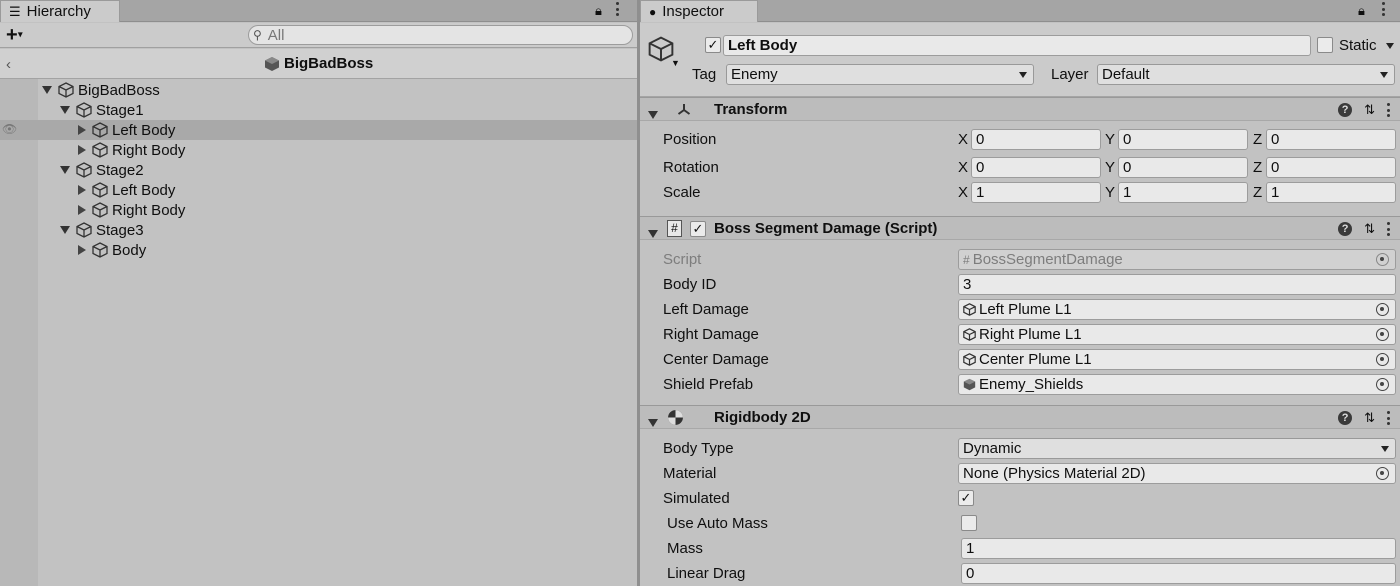 The image size is (1400, 586). What do you see at coordinates (1036, 192) in the screenshot?
I see `transform-x-field: 1` at bounding box center [1036, 192].